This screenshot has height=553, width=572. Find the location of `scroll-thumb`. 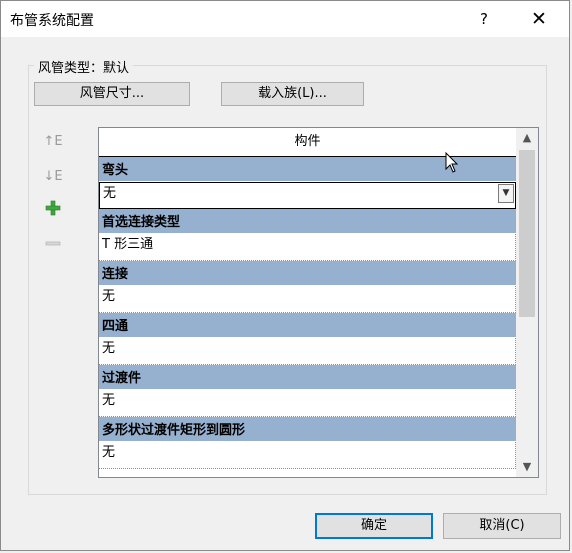

scroll-thumb is located at coordinates (527, 233).